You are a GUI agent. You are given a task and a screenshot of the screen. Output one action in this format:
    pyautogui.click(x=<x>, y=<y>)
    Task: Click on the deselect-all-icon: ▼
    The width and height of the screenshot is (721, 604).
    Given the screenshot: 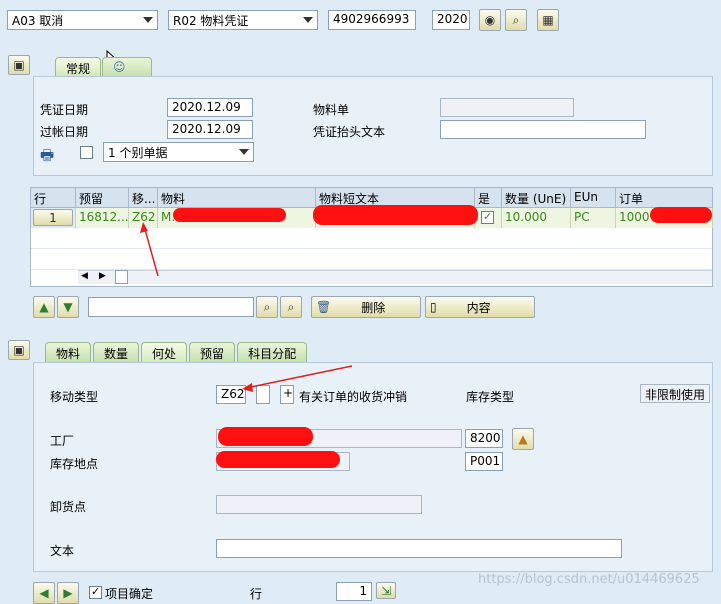 What is the action you would take?
    pyautogui.click(x=68, y=307)
    